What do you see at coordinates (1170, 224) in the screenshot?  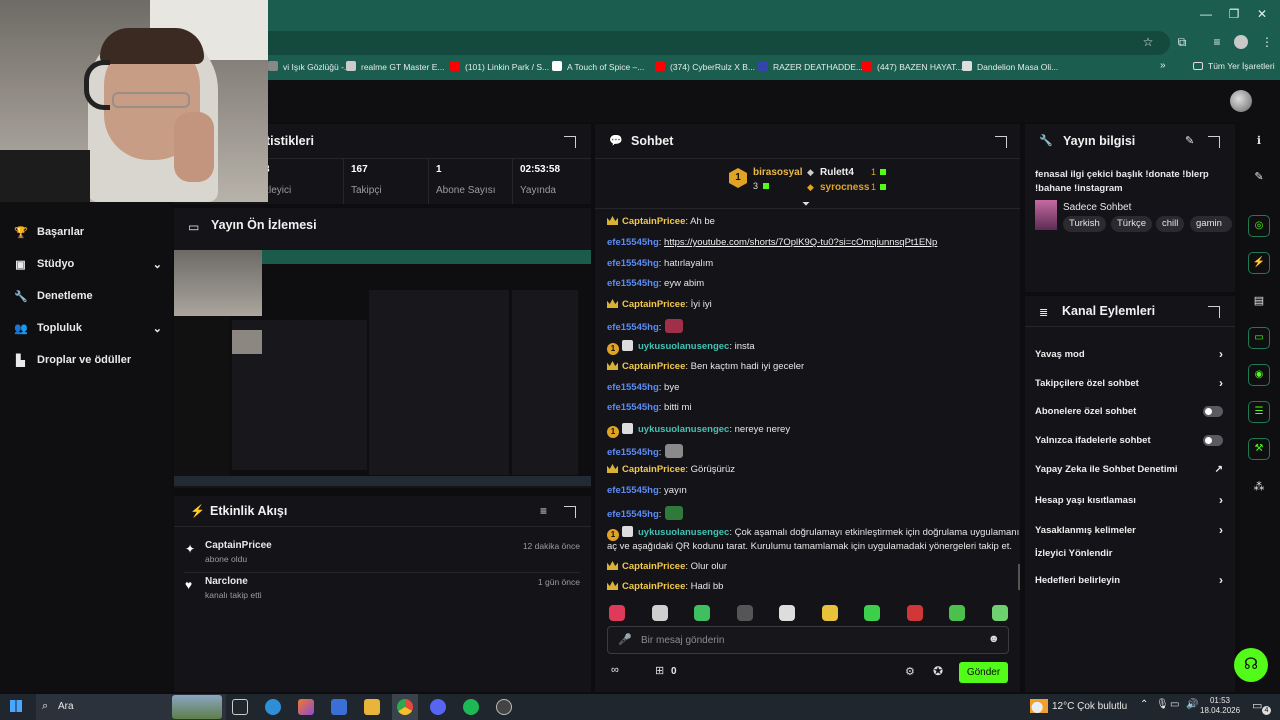 I see `stream-tag: chill` at bounding box center [1170, 224].